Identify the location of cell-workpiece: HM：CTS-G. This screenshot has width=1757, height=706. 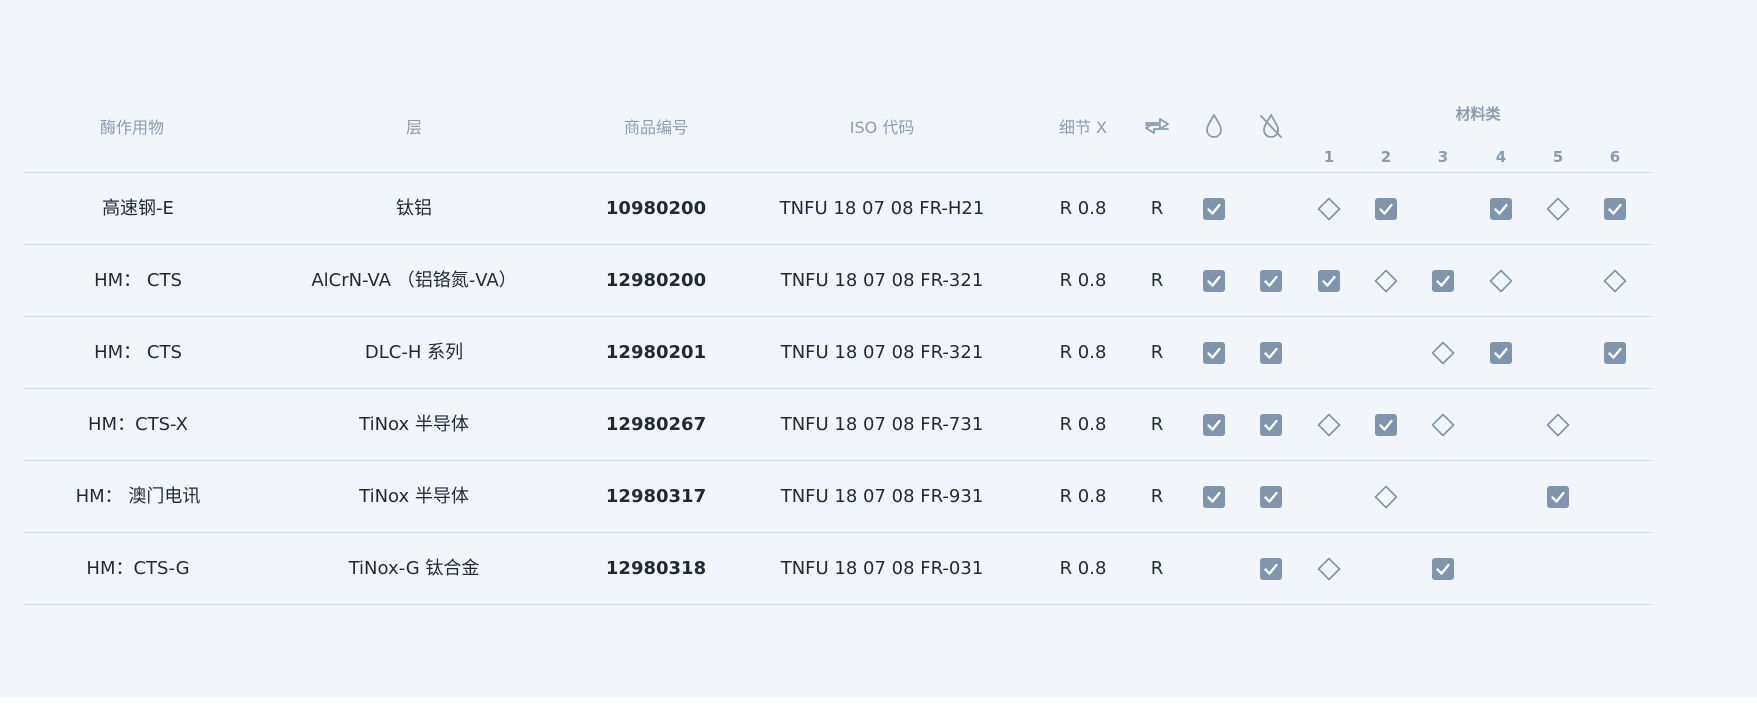
(138, 568).